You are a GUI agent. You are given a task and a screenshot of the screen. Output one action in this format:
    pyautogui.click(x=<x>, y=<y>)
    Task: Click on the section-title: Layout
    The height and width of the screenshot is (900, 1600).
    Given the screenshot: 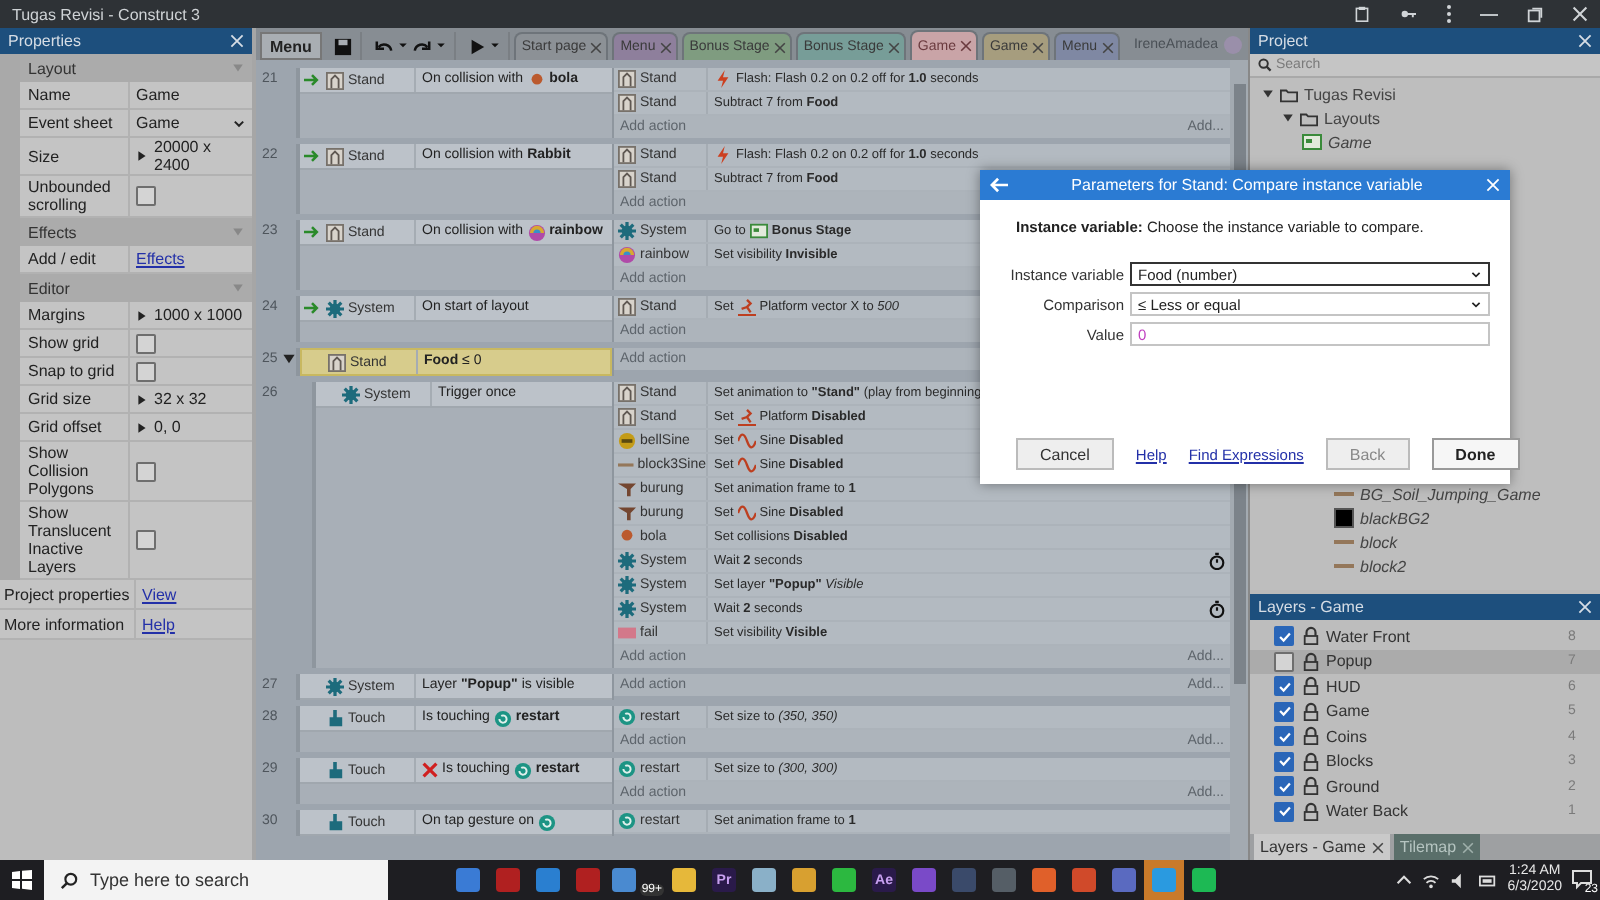 What is the action you would take?
    pyautogui.click(x=52, y=68)
    